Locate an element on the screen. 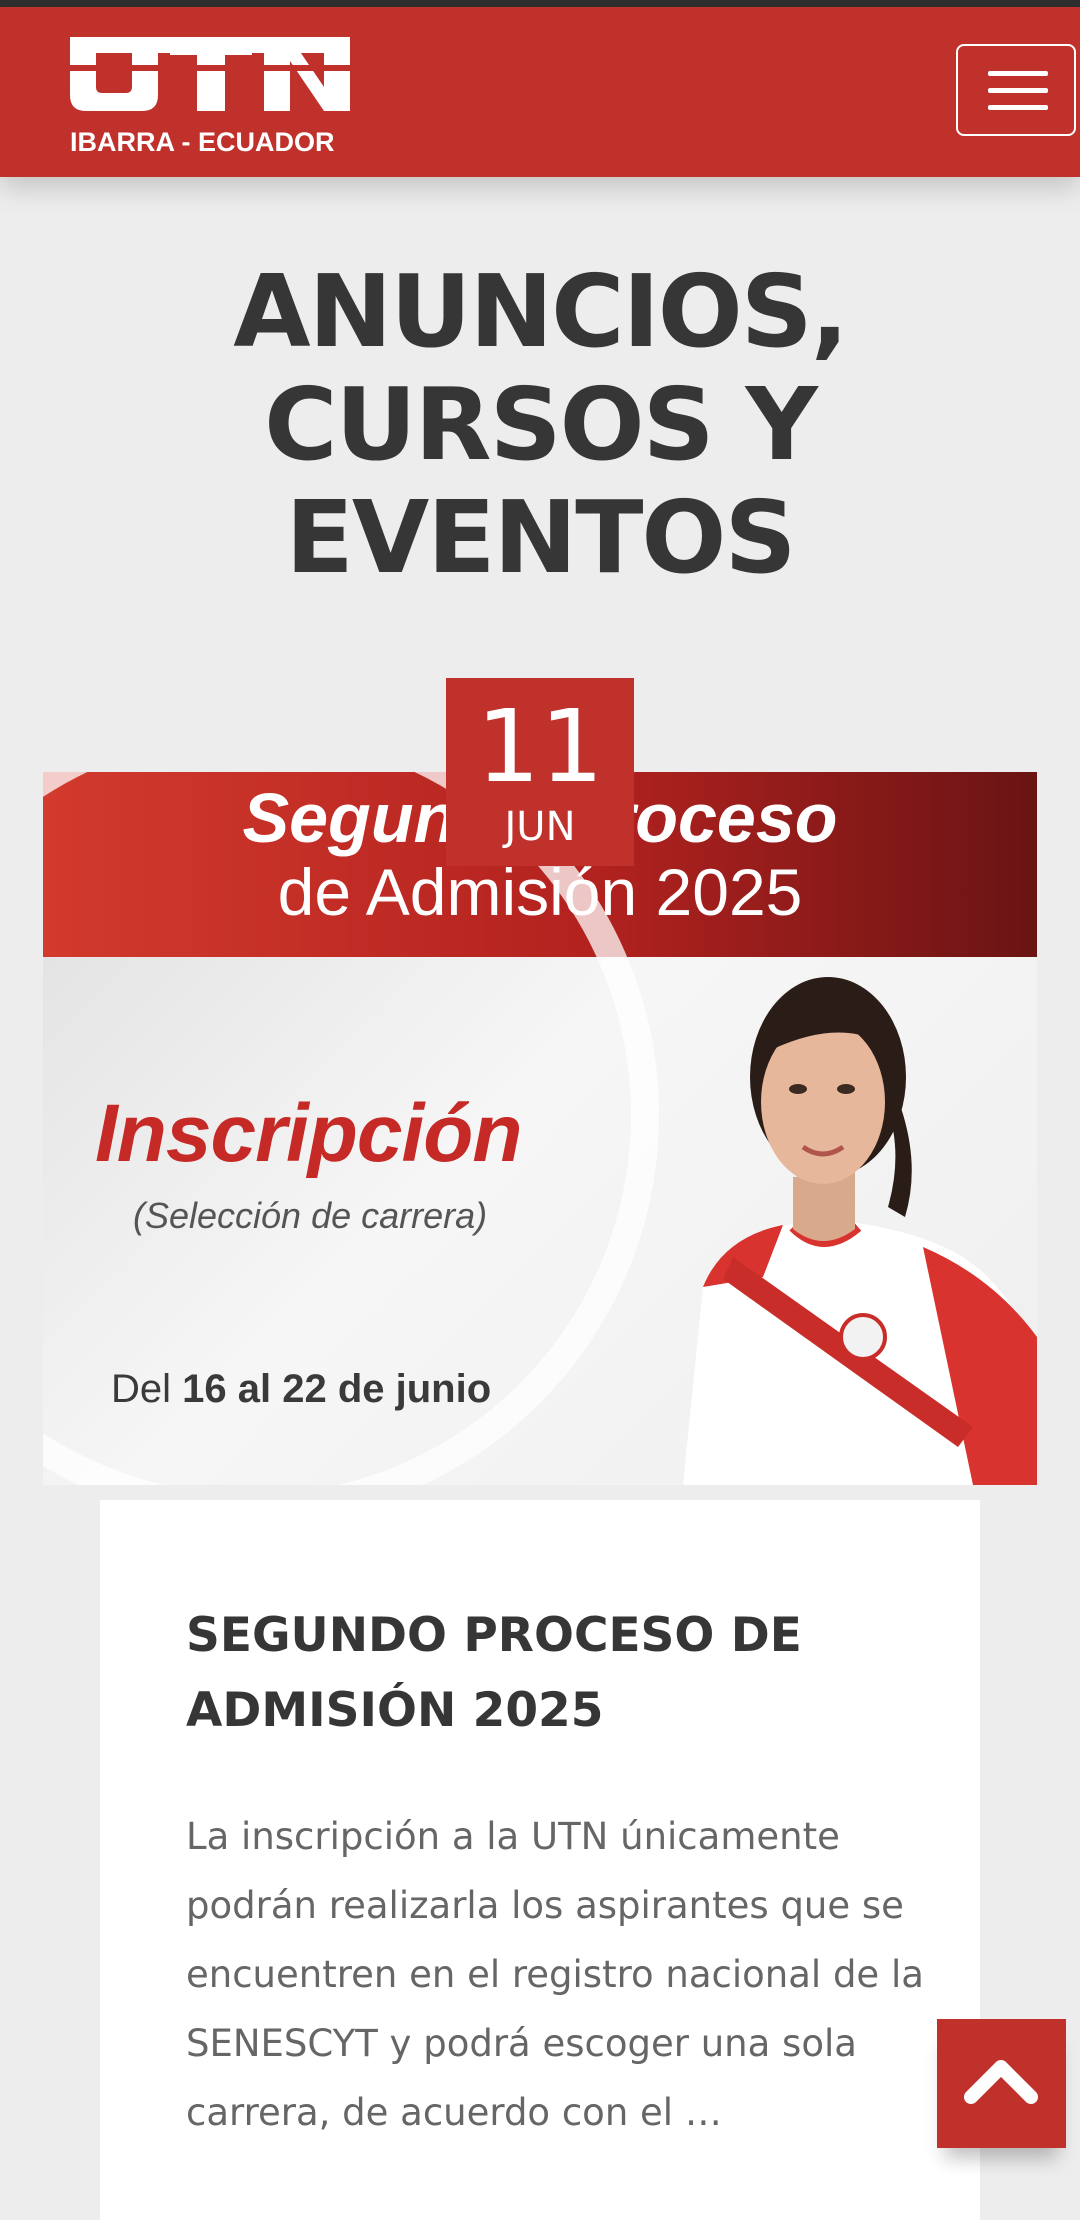 The image size is (1080, 2220). top-edge is located at coordinates (540, 3).